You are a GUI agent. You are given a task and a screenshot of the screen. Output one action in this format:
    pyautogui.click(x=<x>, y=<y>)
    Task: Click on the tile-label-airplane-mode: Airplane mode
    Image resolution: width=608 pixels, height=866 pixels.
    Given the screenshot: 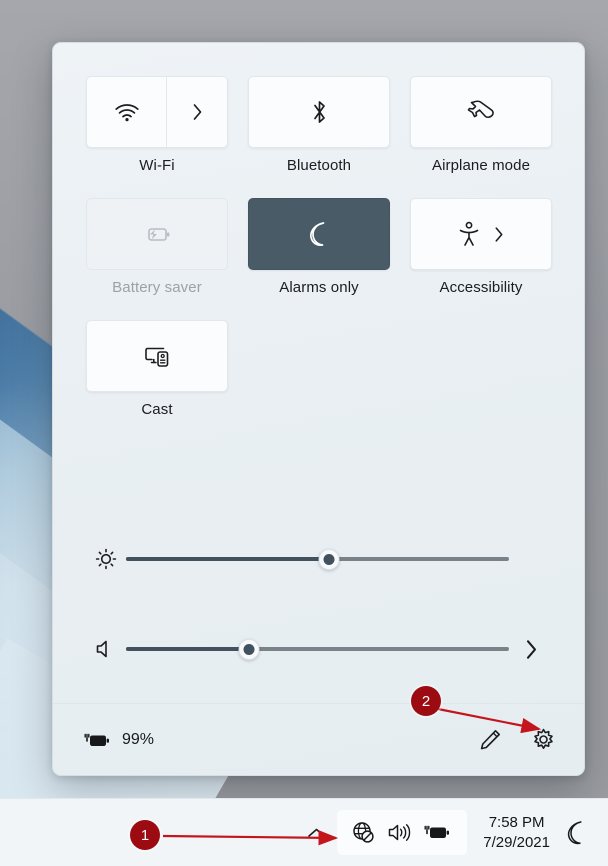 What is the action you would take?
    pyautogui.click(x=481, y=165)
    